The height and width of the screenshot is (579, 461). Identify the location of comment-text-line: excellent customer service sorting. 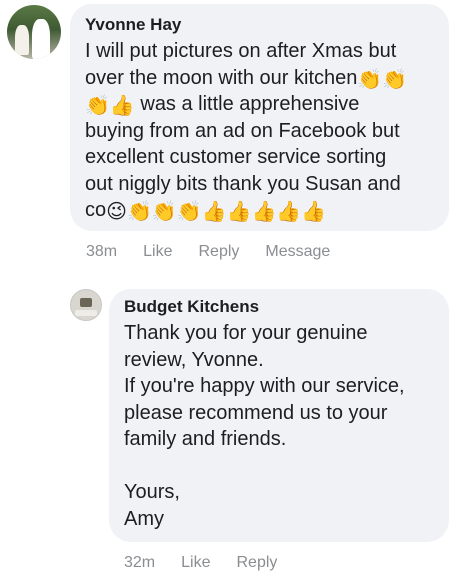
(236, 157).